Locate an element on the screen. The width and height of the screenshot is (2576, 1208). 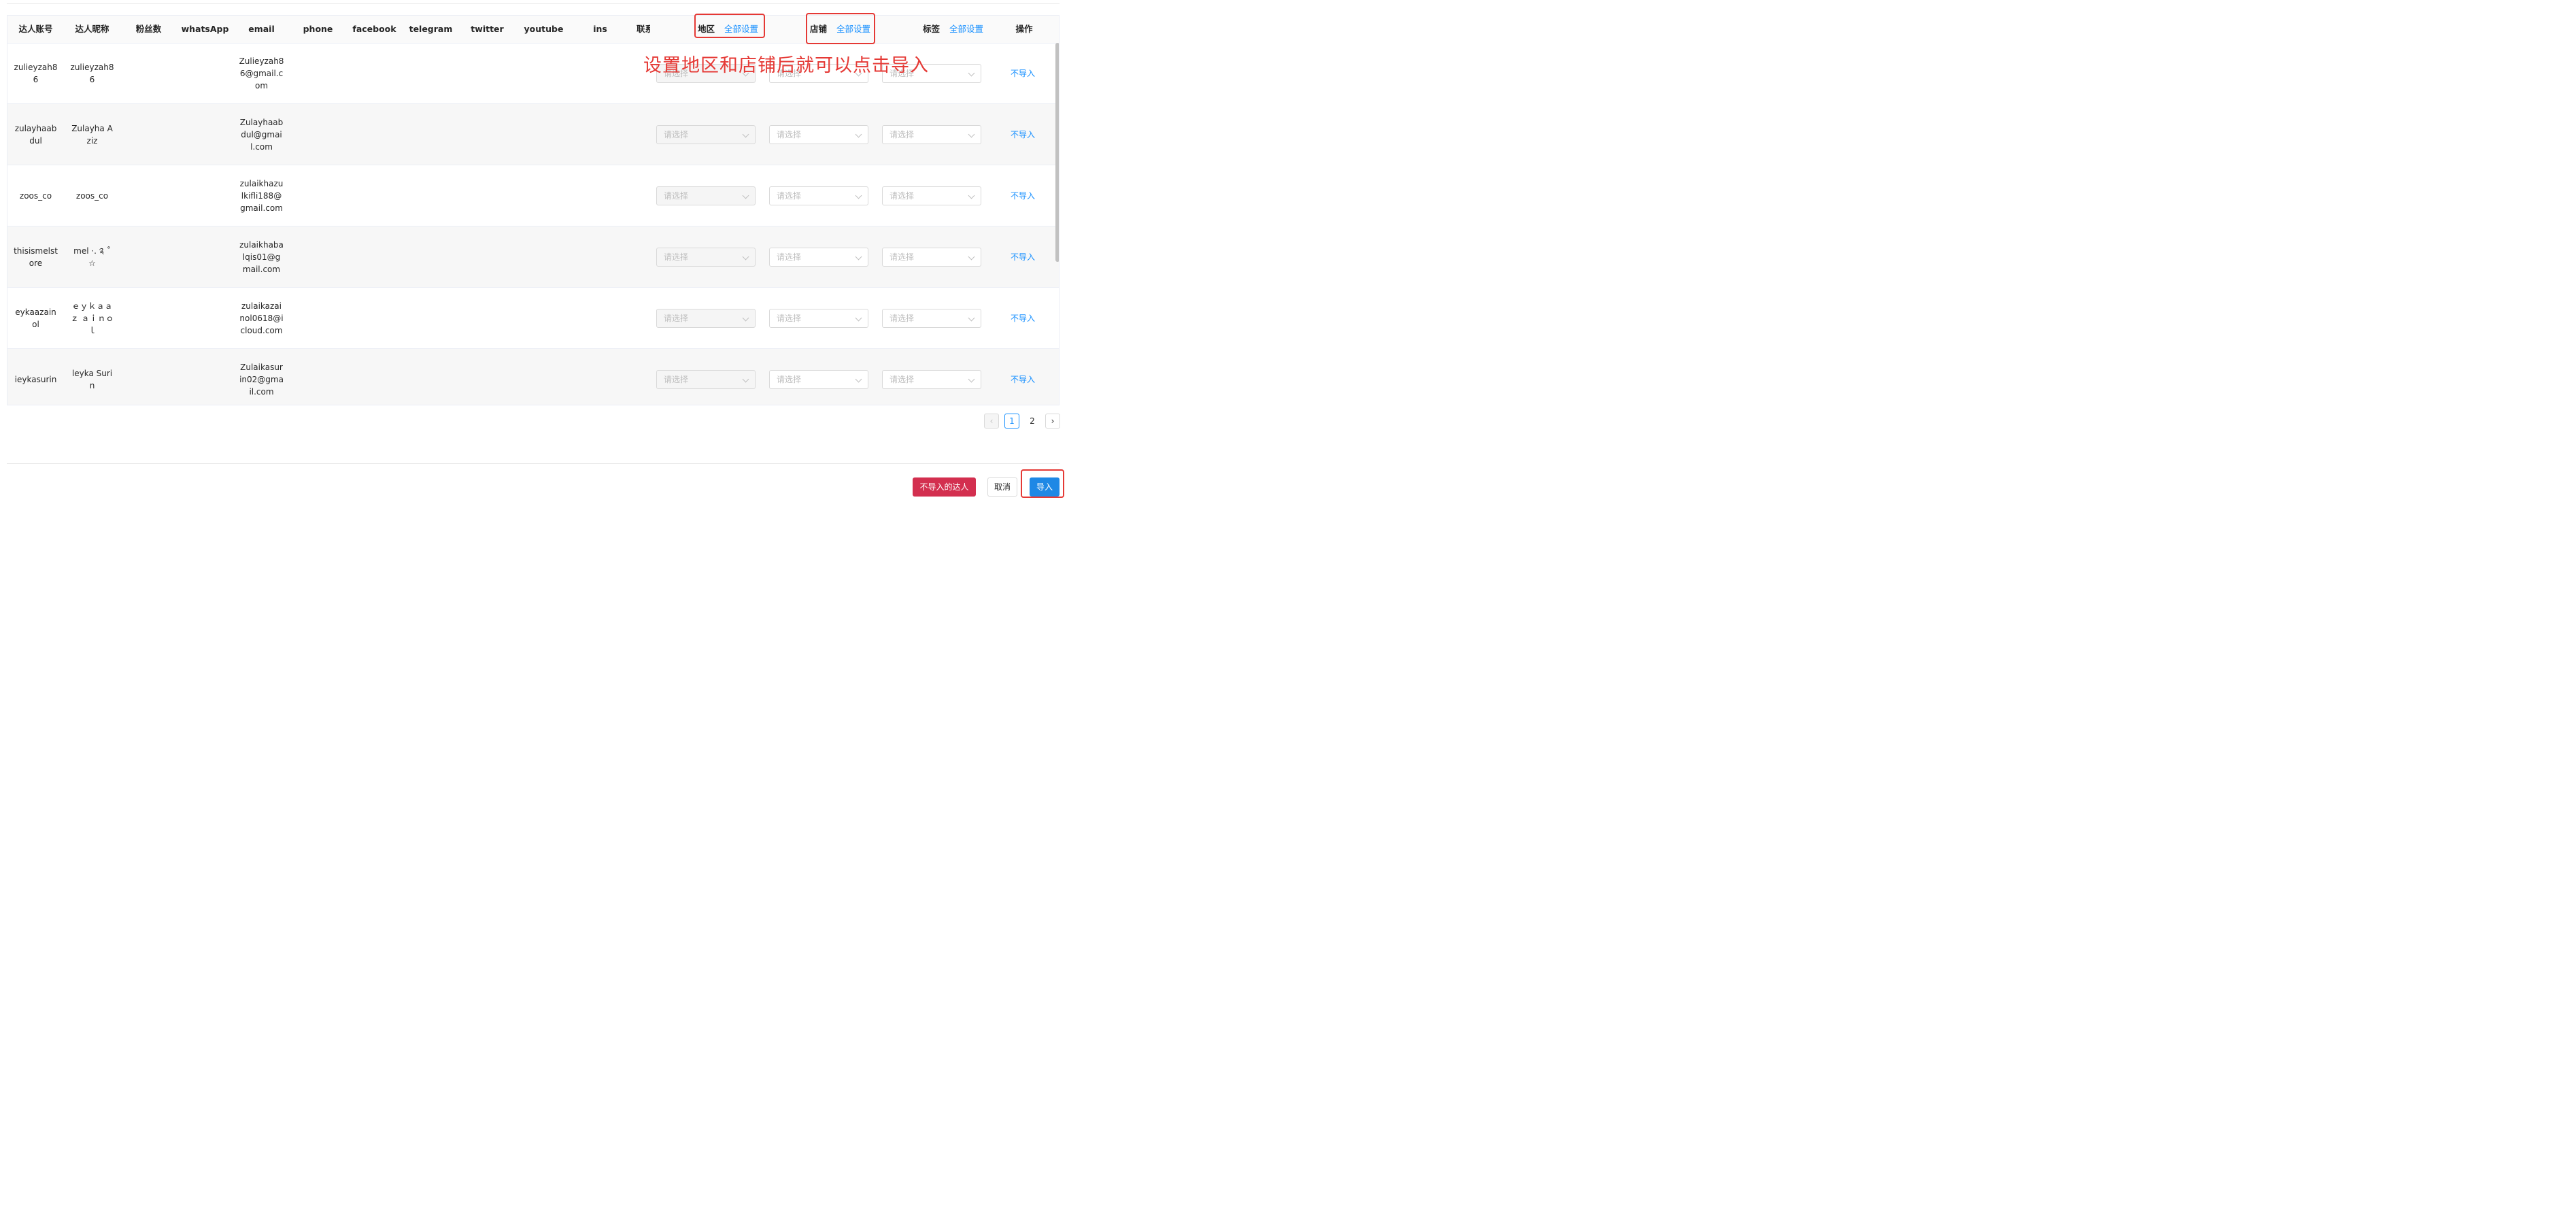
cell-nickname: mel ·. ༉ ˚ ☆ is located at coordinates (92, 257).